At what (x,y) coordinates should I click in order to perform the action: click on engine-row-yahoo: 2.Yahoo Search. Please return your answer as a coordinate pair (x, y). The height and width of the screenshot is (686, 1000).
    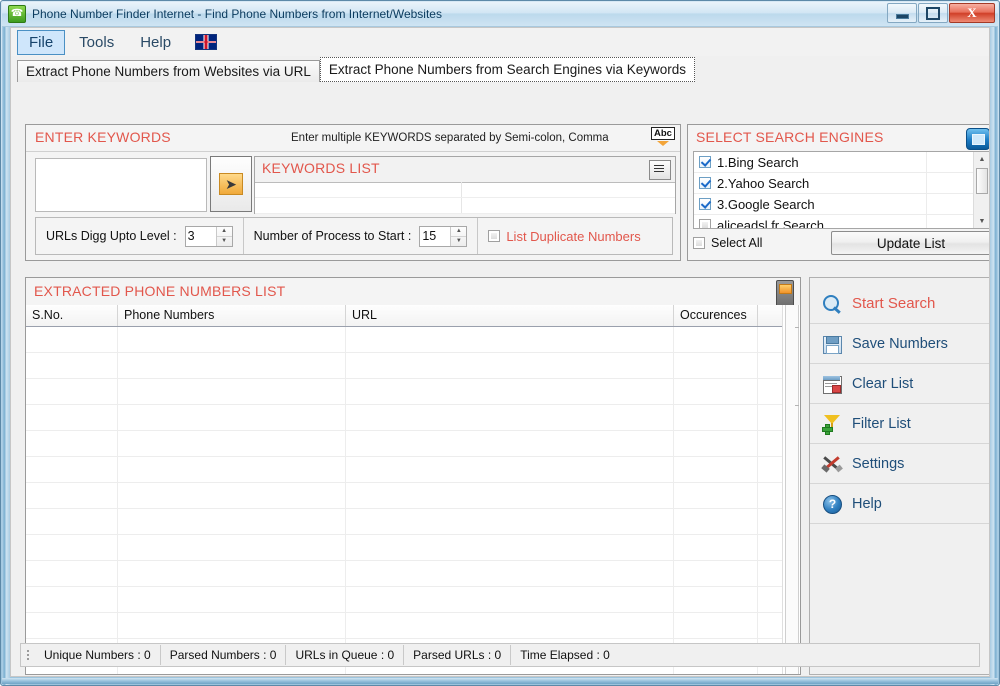
    Looking at the image, I should click on (841, 183).